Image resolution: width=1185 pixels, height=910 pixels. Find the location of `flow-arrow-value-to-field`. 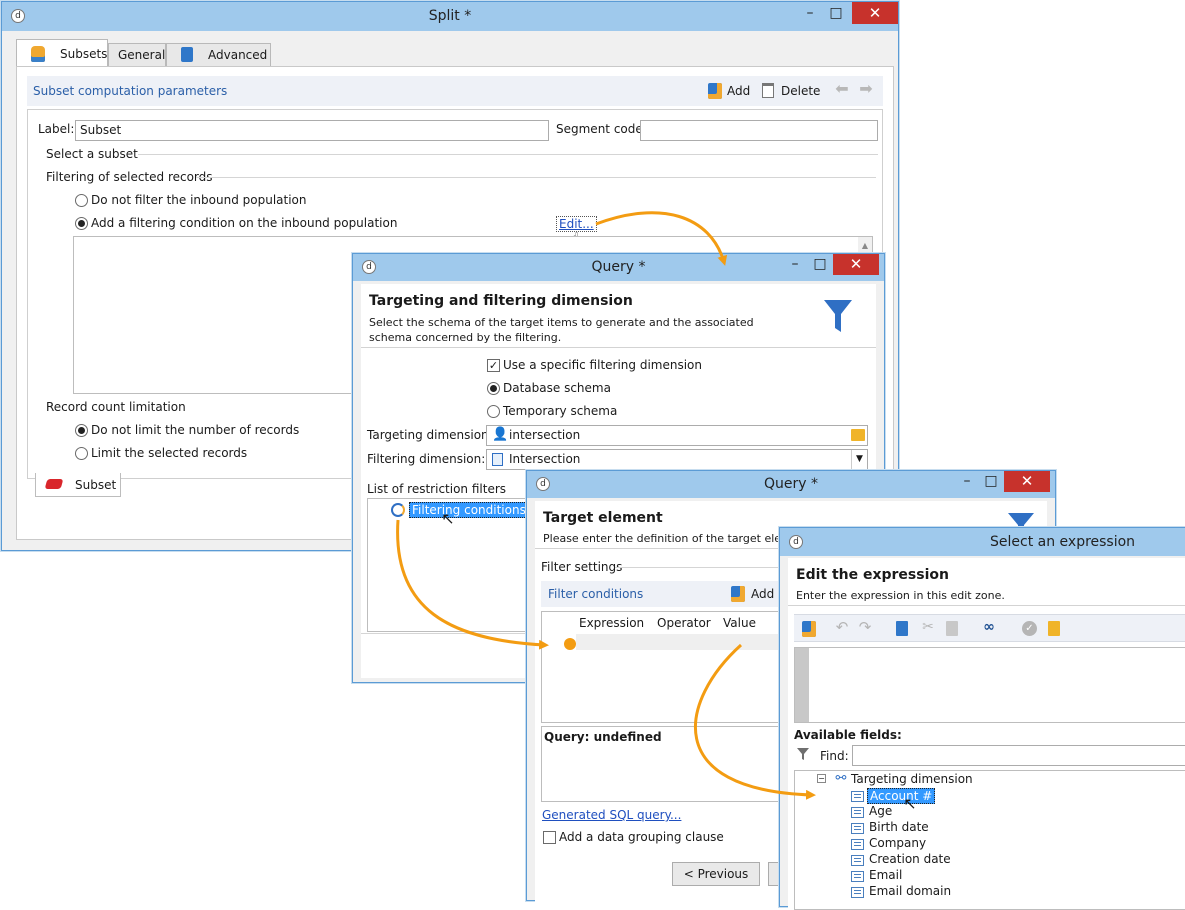

flow-arrow-value-to-field is located at coordinates (755, 721).